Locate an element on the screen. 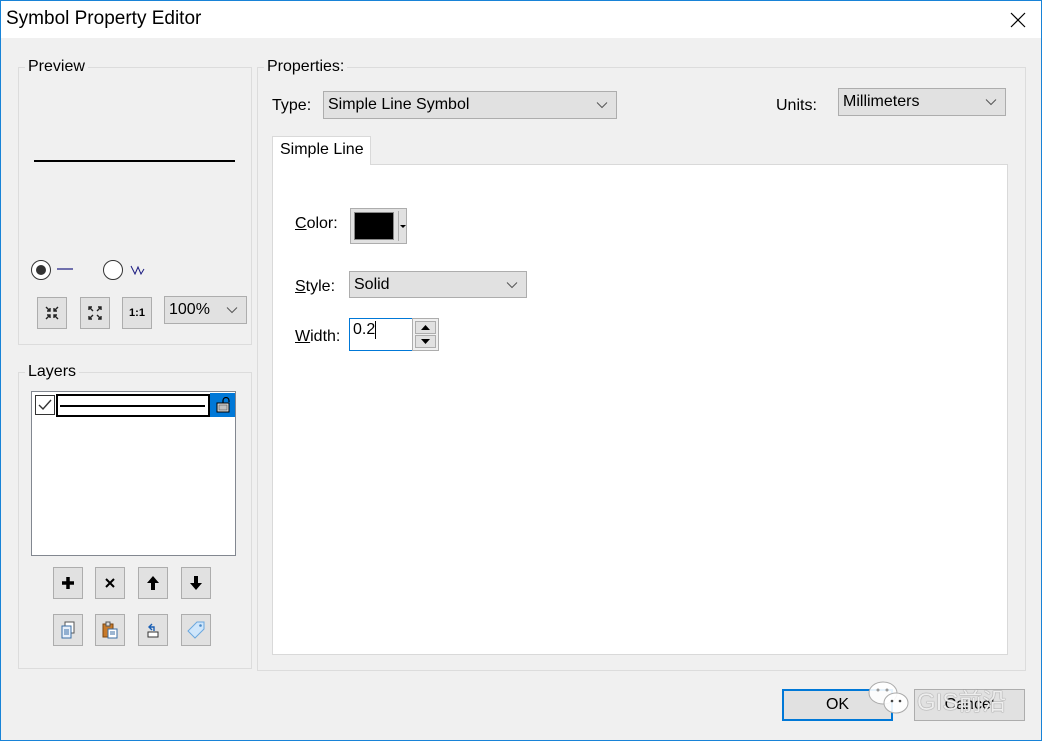  title-bar: Symbol Property Editor is located at coordinates (521, 19).